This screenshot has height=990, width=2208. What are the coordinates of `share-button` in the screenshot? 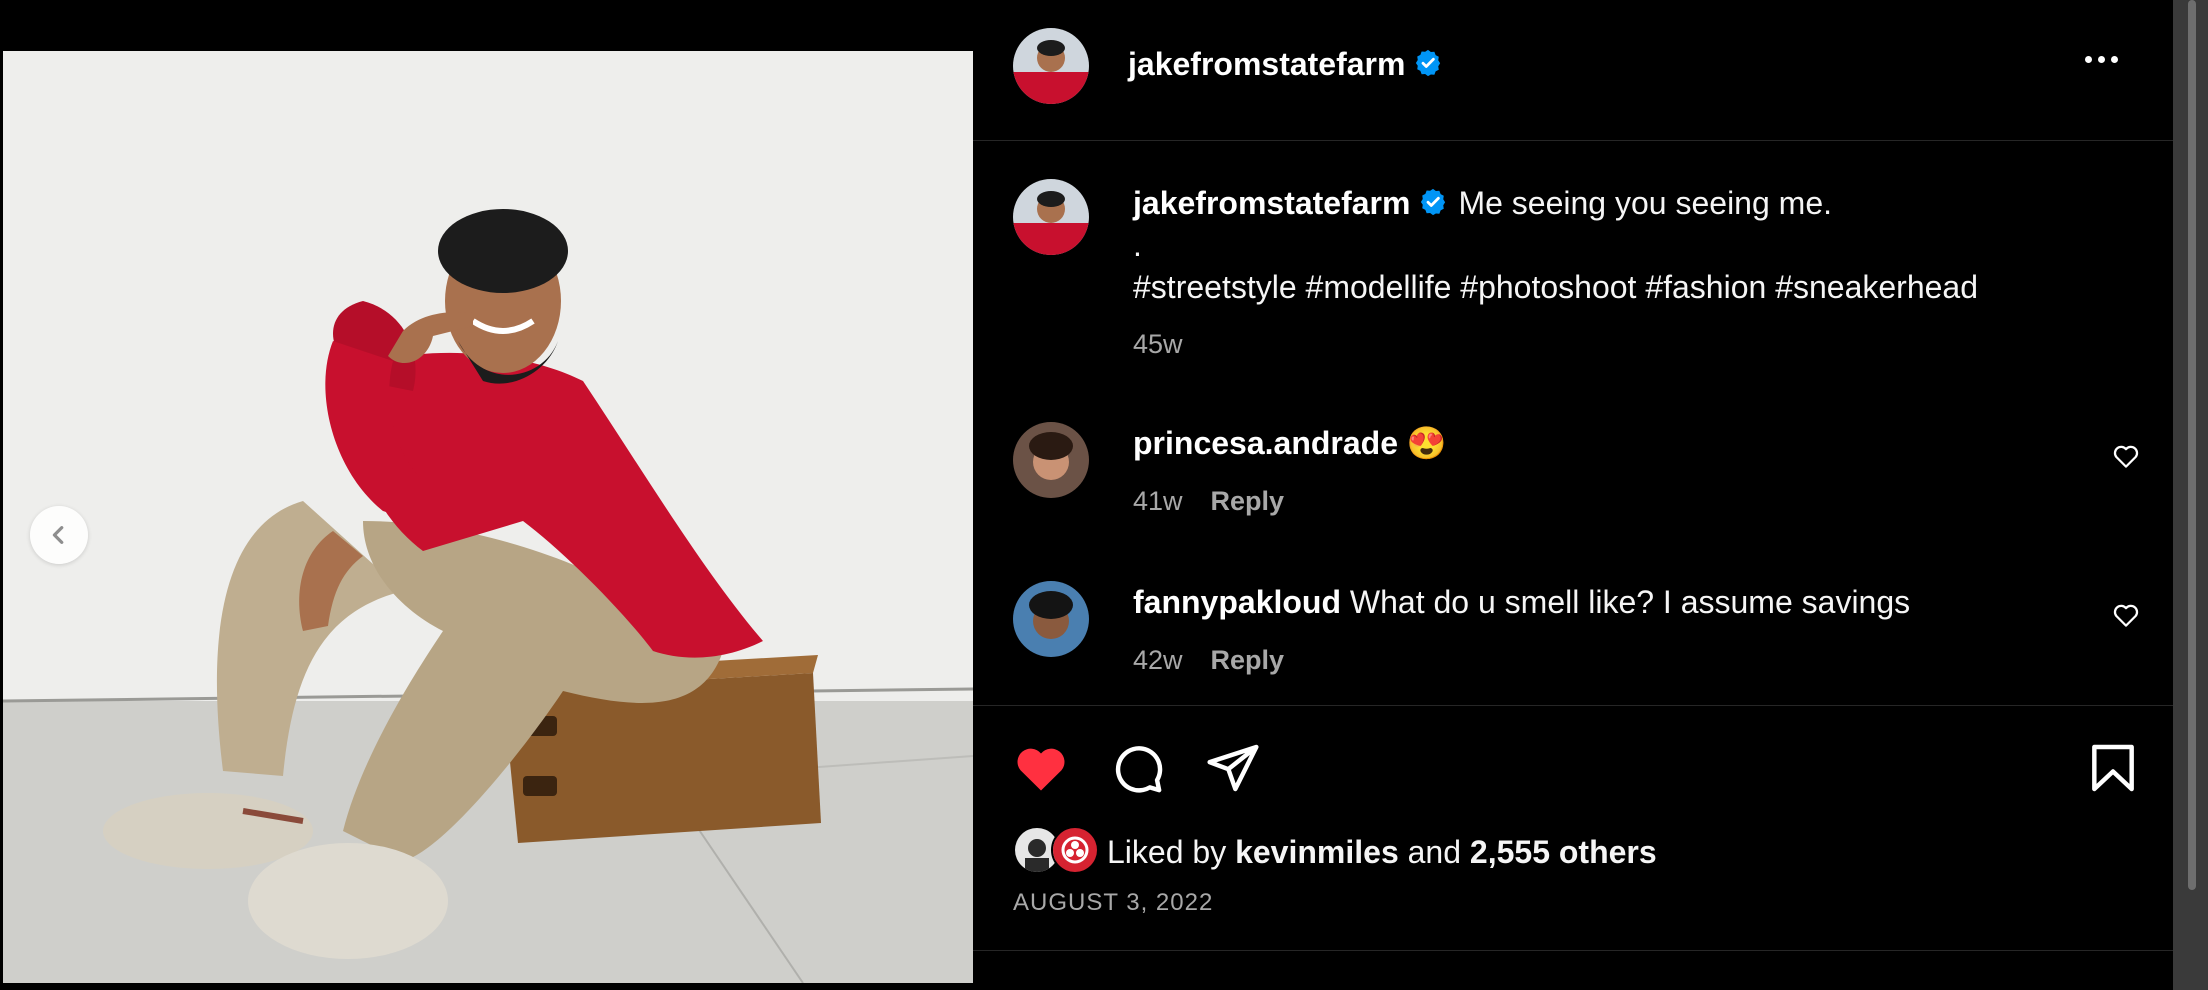 It's located at (1233, 770).